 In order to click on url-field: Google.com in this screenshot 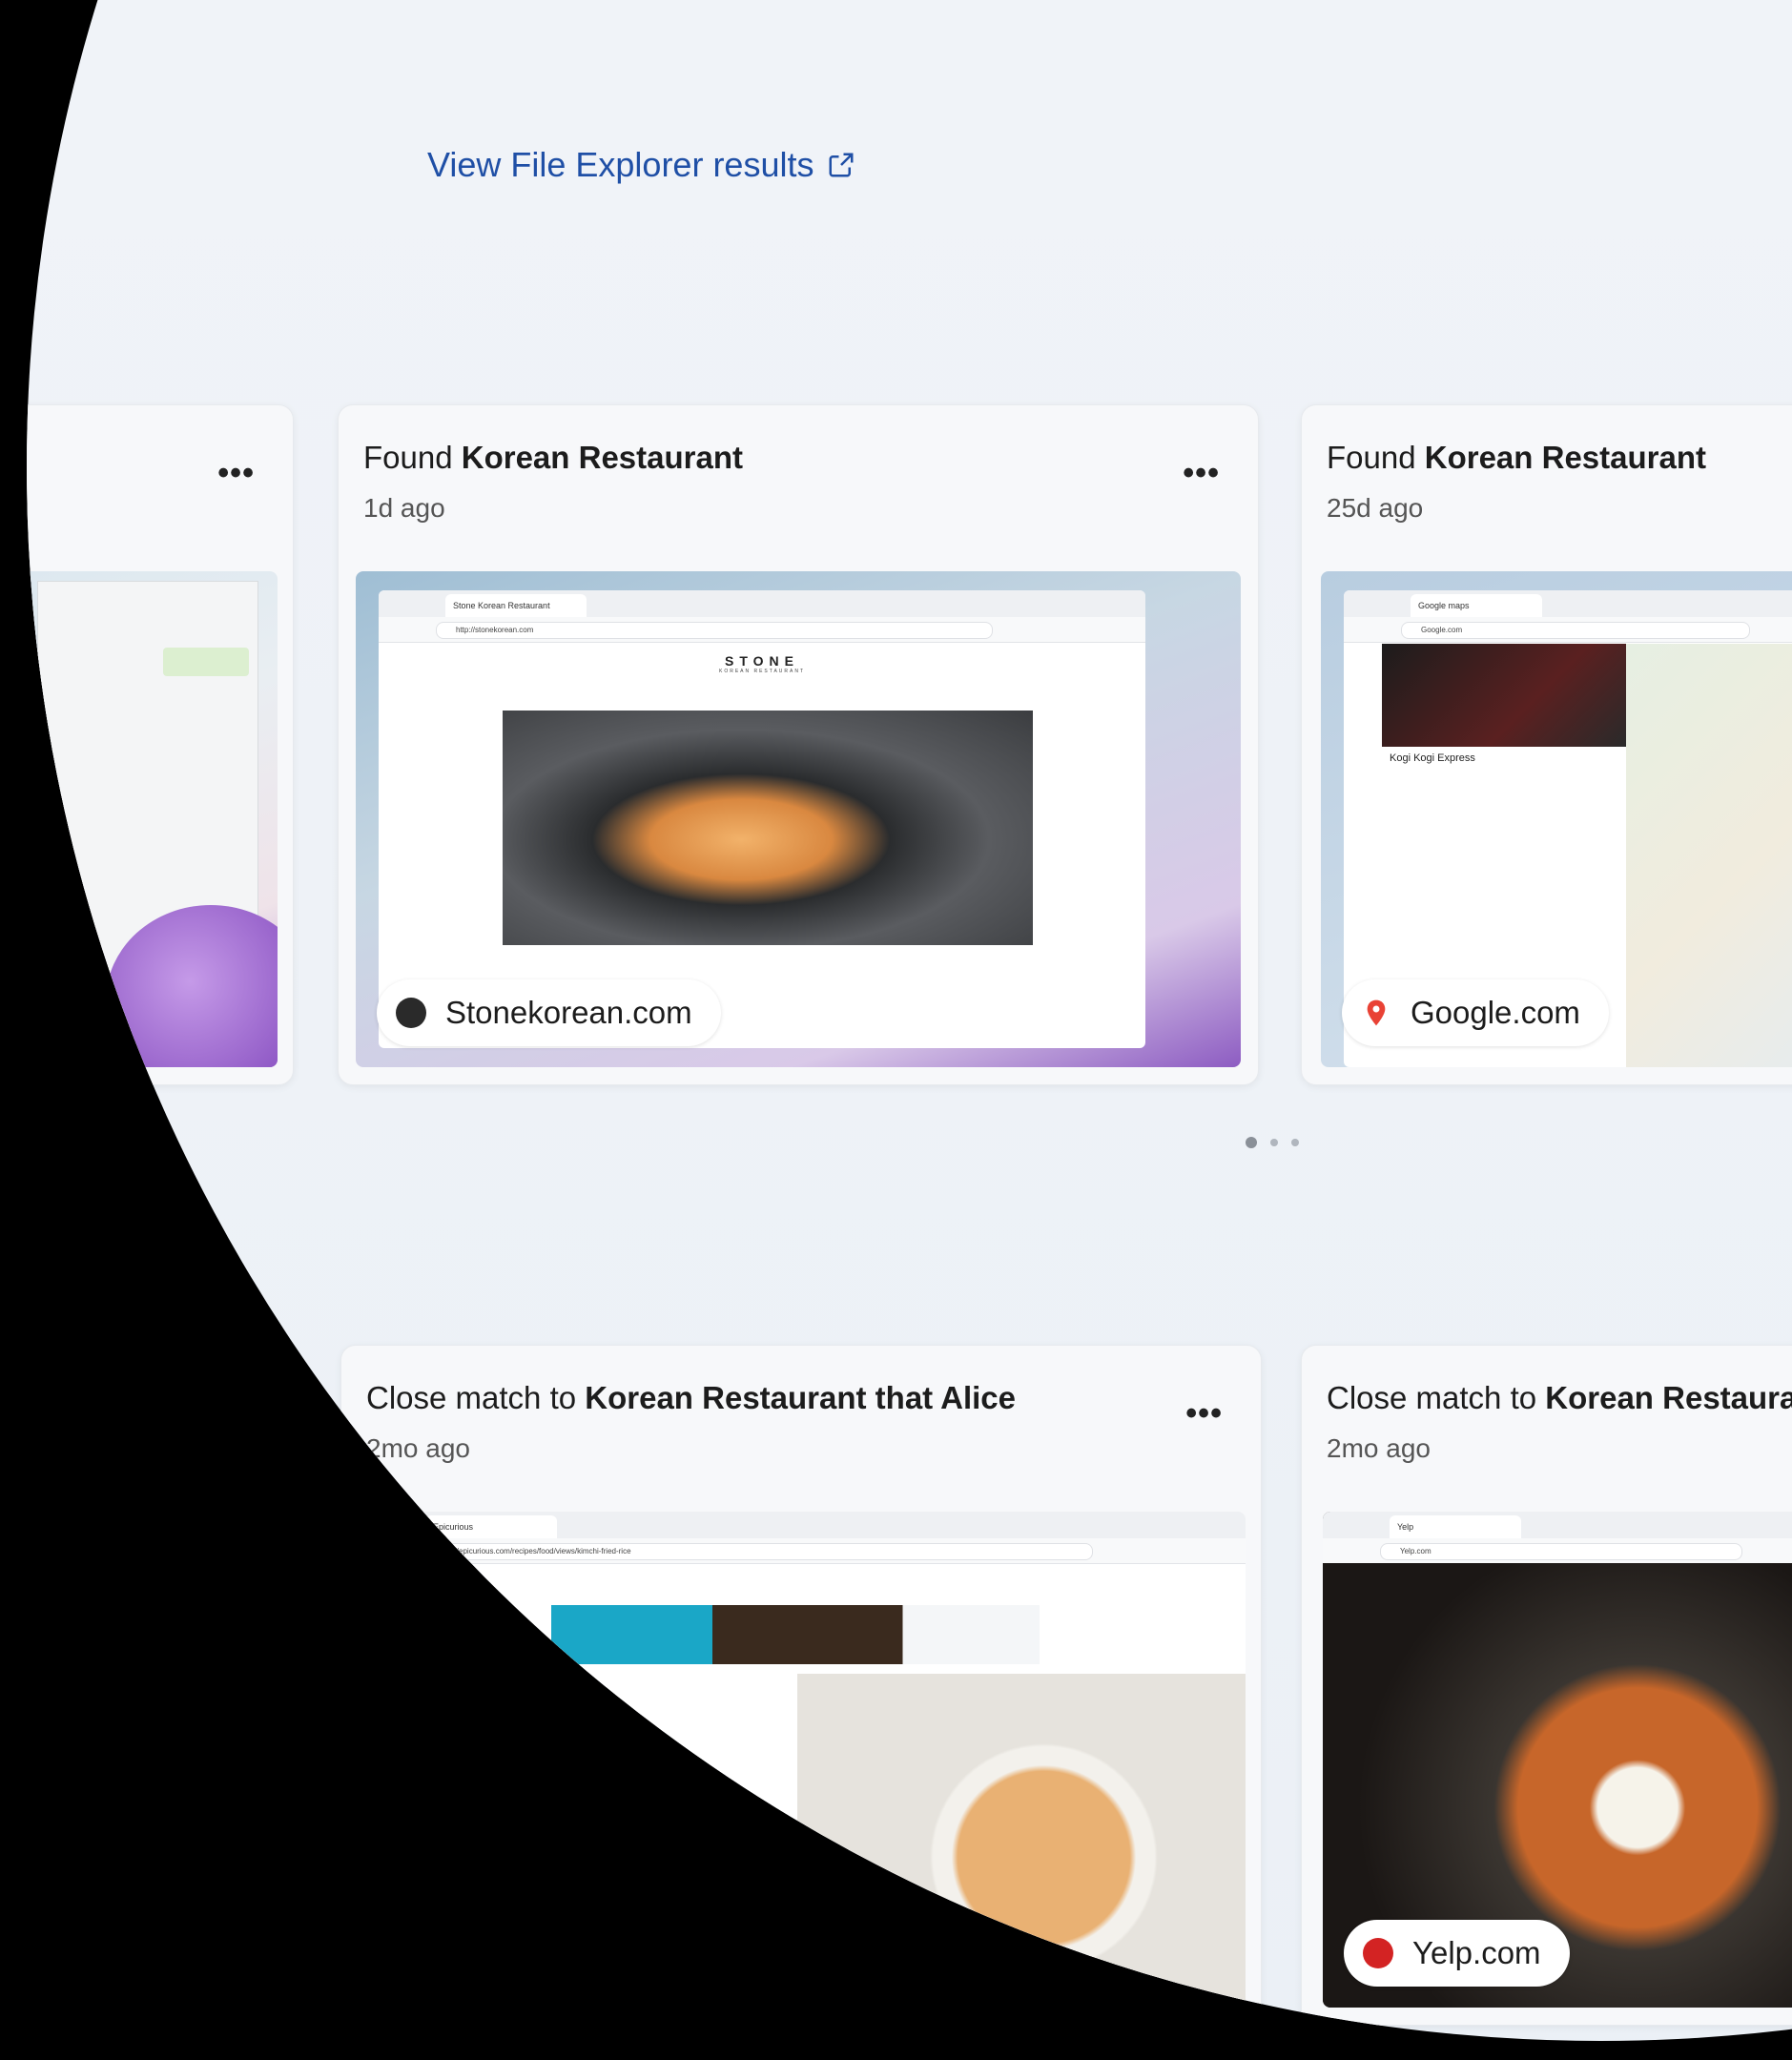, I will do `click(1575, 630)`.